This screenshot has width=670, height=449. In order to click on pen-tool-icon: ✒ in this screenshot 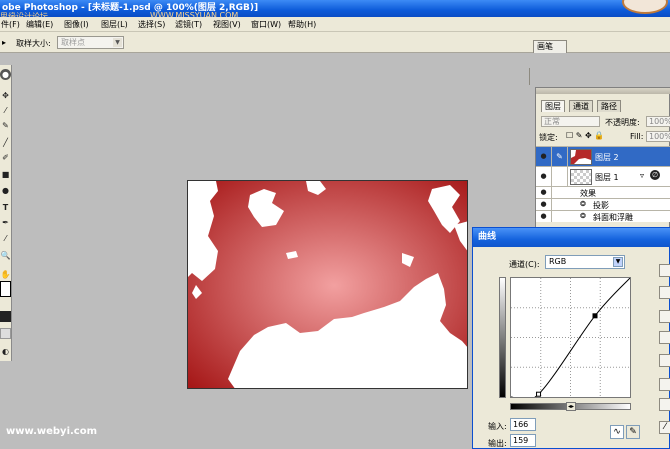, I will do `click(5, 222)`.